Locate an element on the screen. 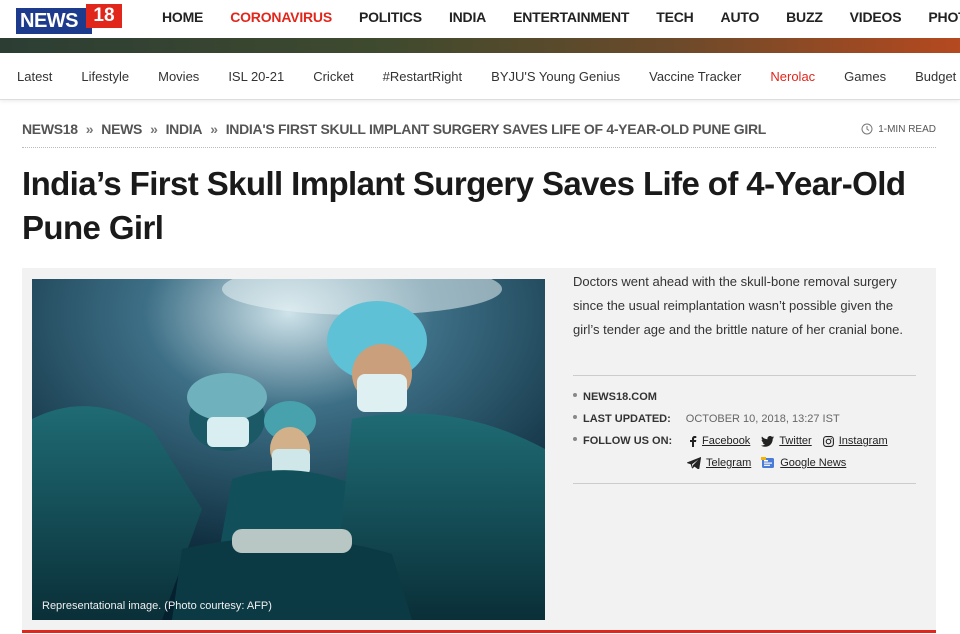 The height and width of the screenshot is (634, 960). facebook-link: Facebook is located at coordinates (719, 441).